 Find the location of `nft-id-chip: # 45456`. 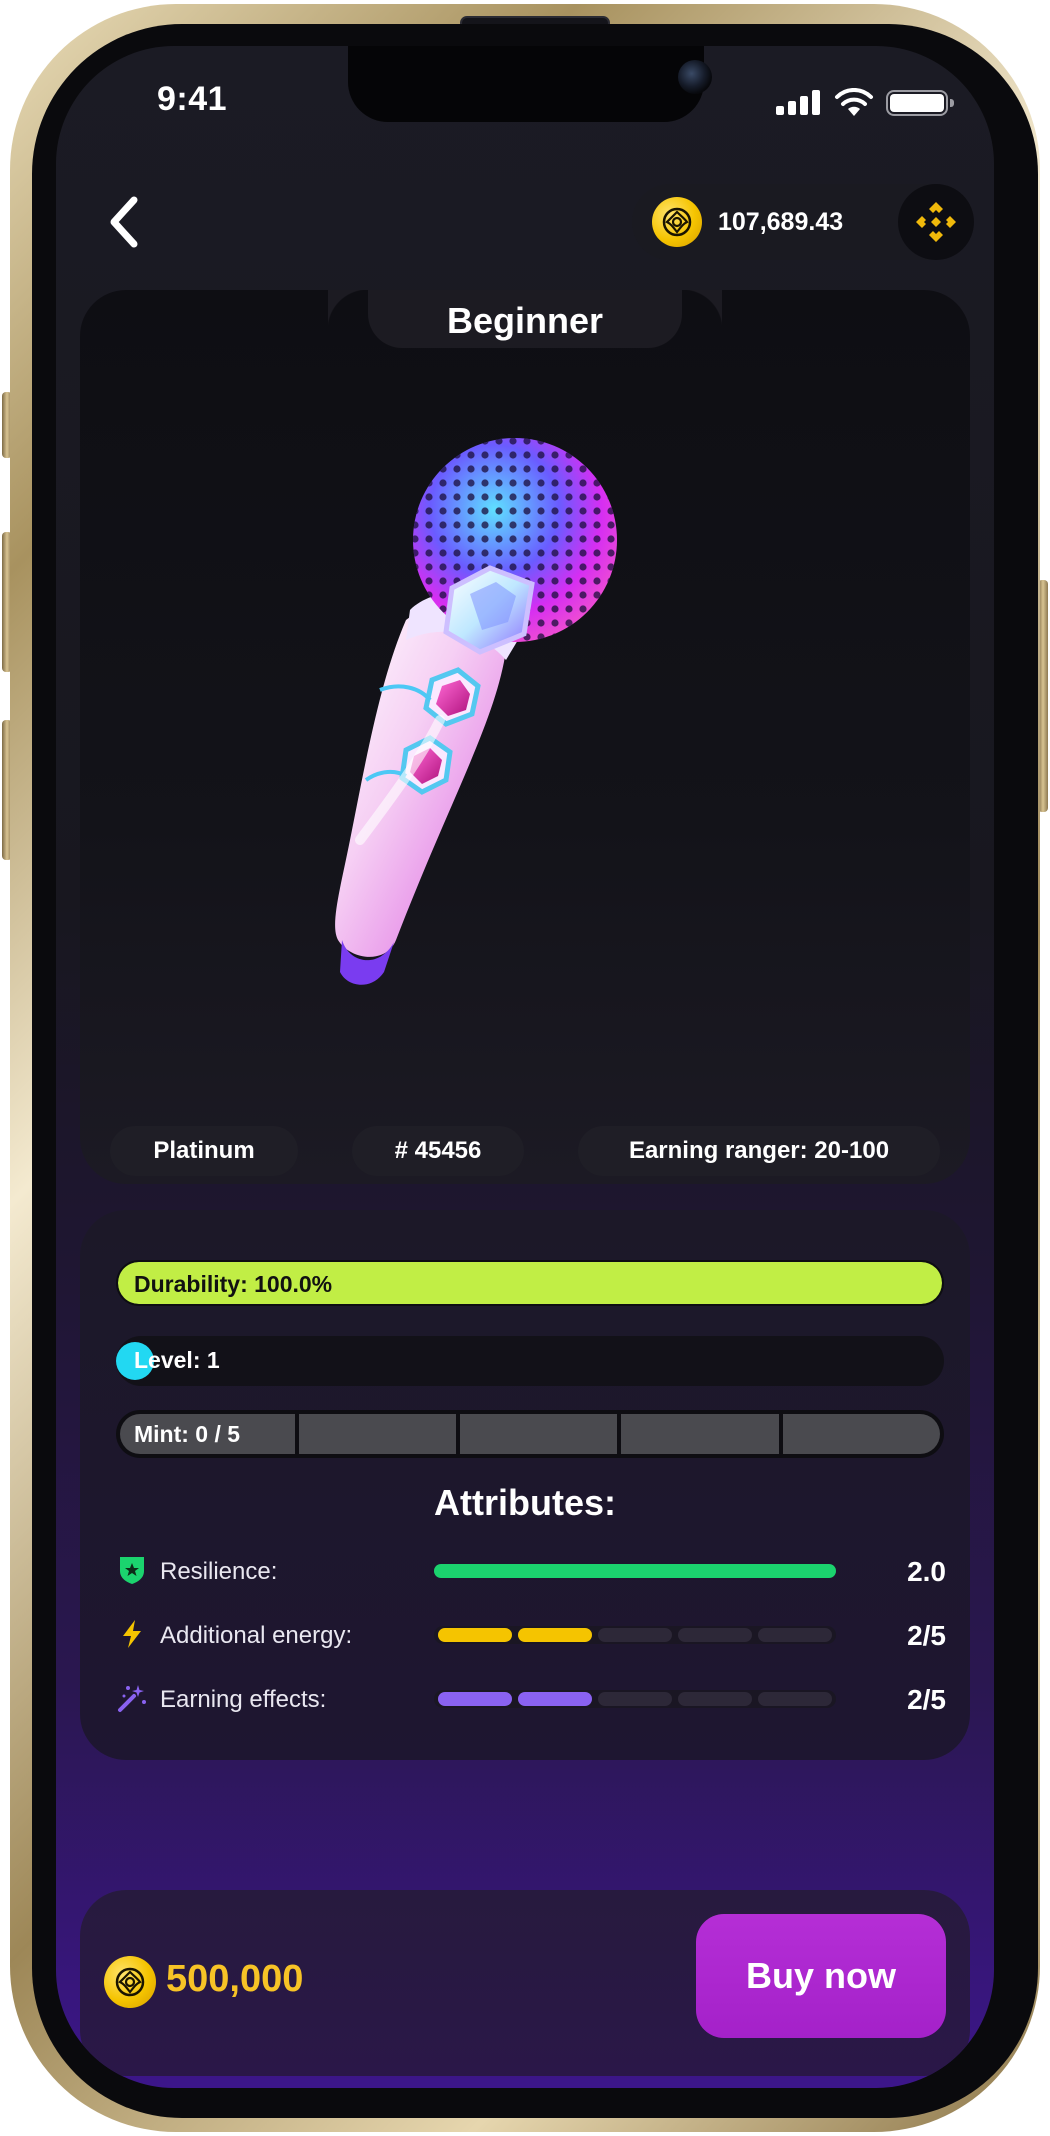

nft-id-chip: # 45456 is located at coordinates (438, 1151).